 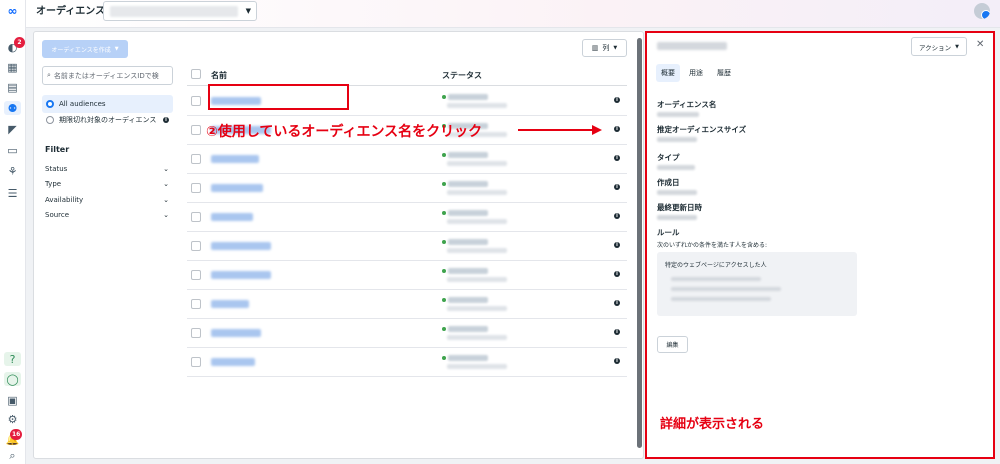 What do you see at coordinates (71, 11) in the screenshot?
I see `page-title: オーディエンス` at bounding box center [71, 11].